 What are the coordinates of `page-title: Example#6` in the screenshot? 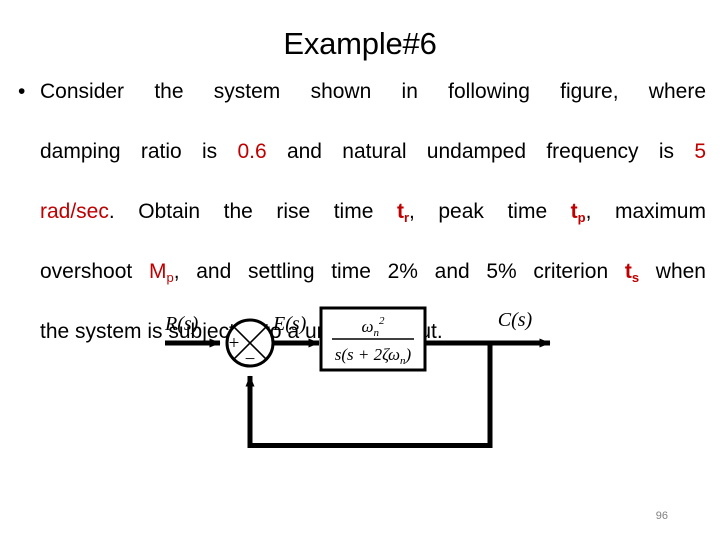 It's located at (360, 43).